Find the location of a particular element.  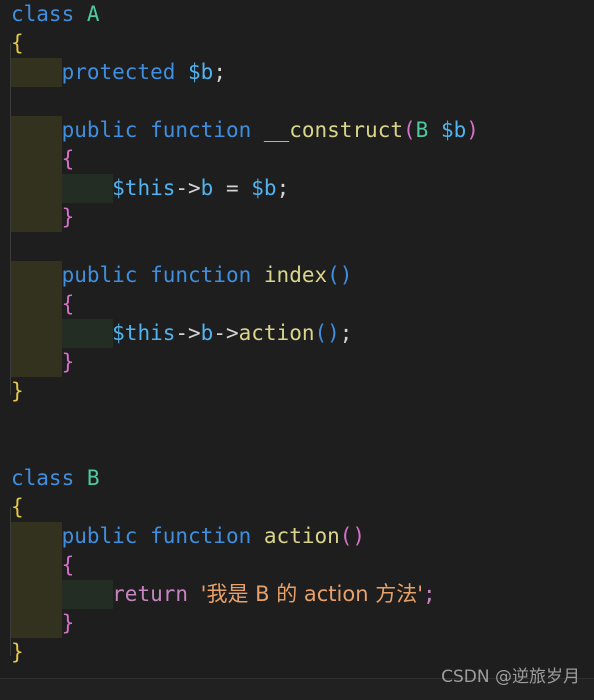

code-line-text: protected $b; is located at coordinates (113, 72).